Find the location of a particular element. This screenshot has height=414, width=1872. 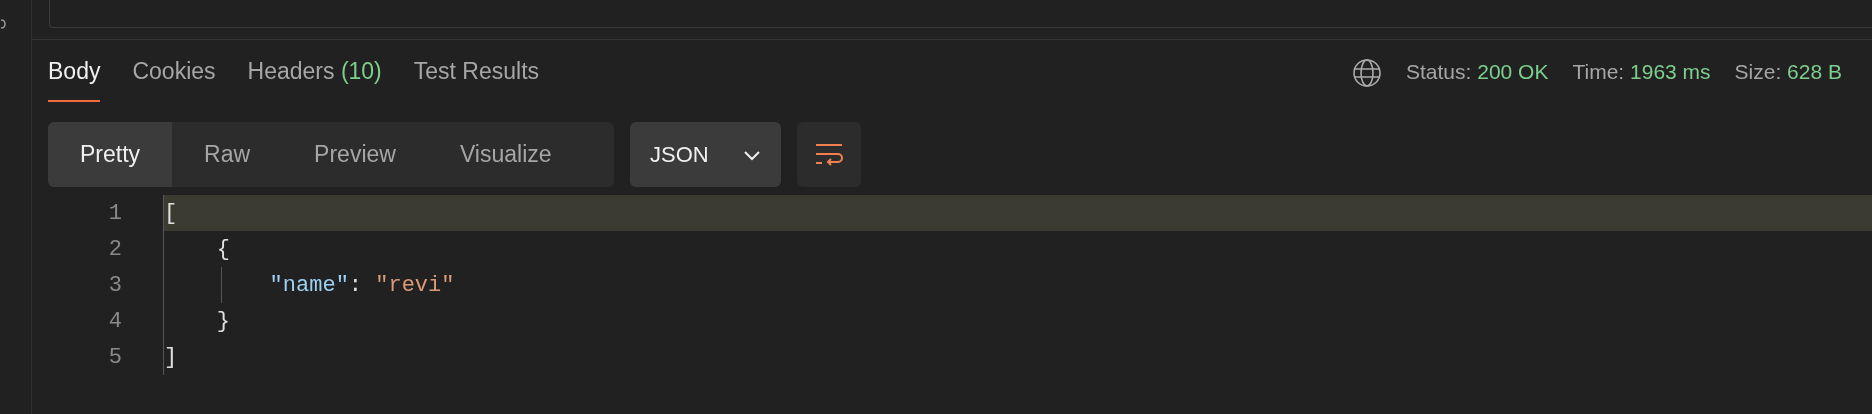

wrap-lines-button is located at coordinates (829, 154).